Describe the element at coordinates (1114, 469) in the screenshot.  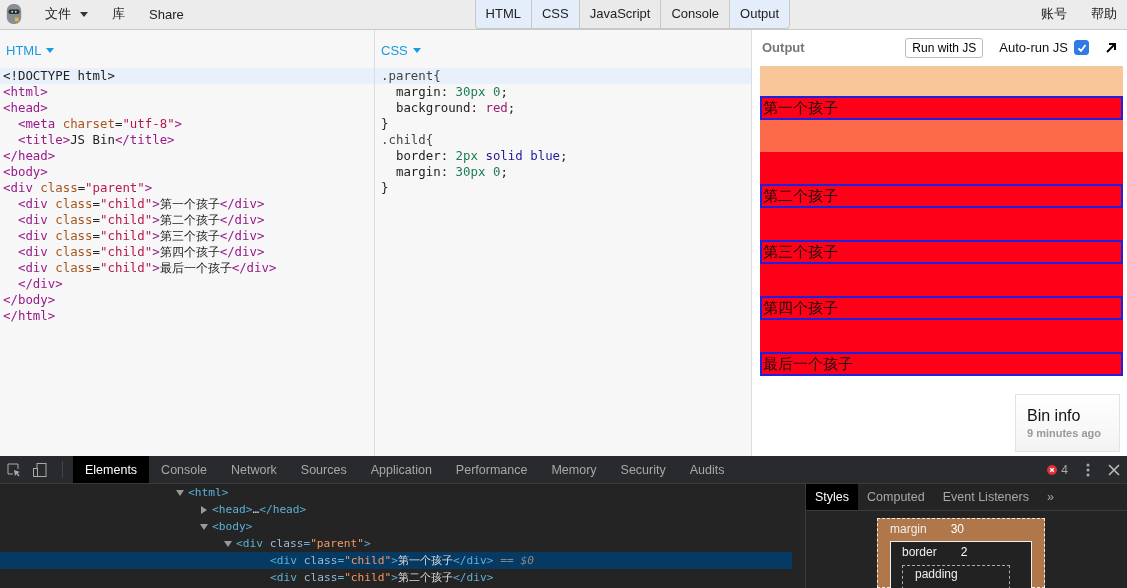
I see `close-icon` at that location.